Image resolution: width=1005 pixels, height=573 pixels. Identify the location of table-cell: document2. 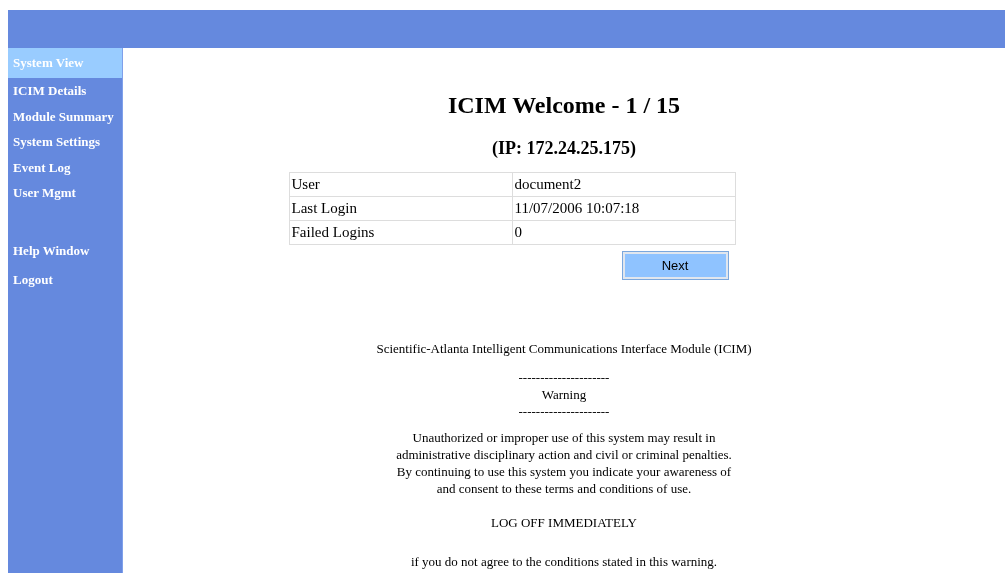
(623, 184).